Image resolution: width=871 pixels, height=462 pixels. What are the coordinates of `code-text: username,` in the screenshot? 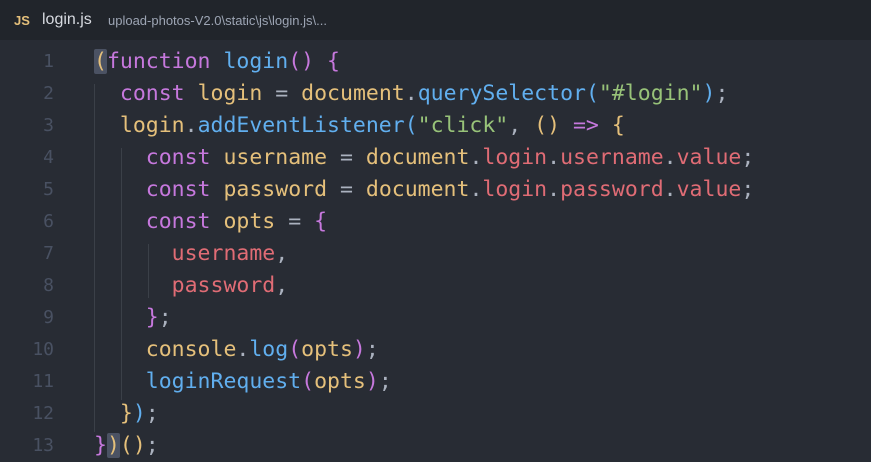 It's located at (191, 254).